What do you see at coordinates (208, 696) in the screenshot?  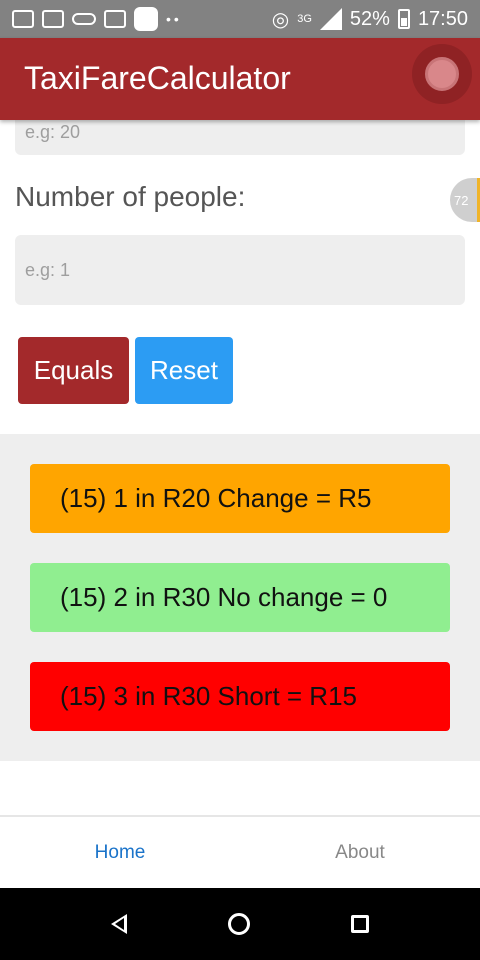 I see `result-text: (15) 3 in R30 Short = R15` at bounding box center [208, 696].